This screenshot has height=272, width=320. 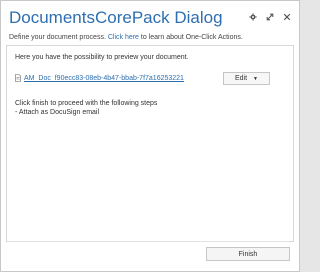 I want to click on maximize-icon, so click(x=270, y=17).